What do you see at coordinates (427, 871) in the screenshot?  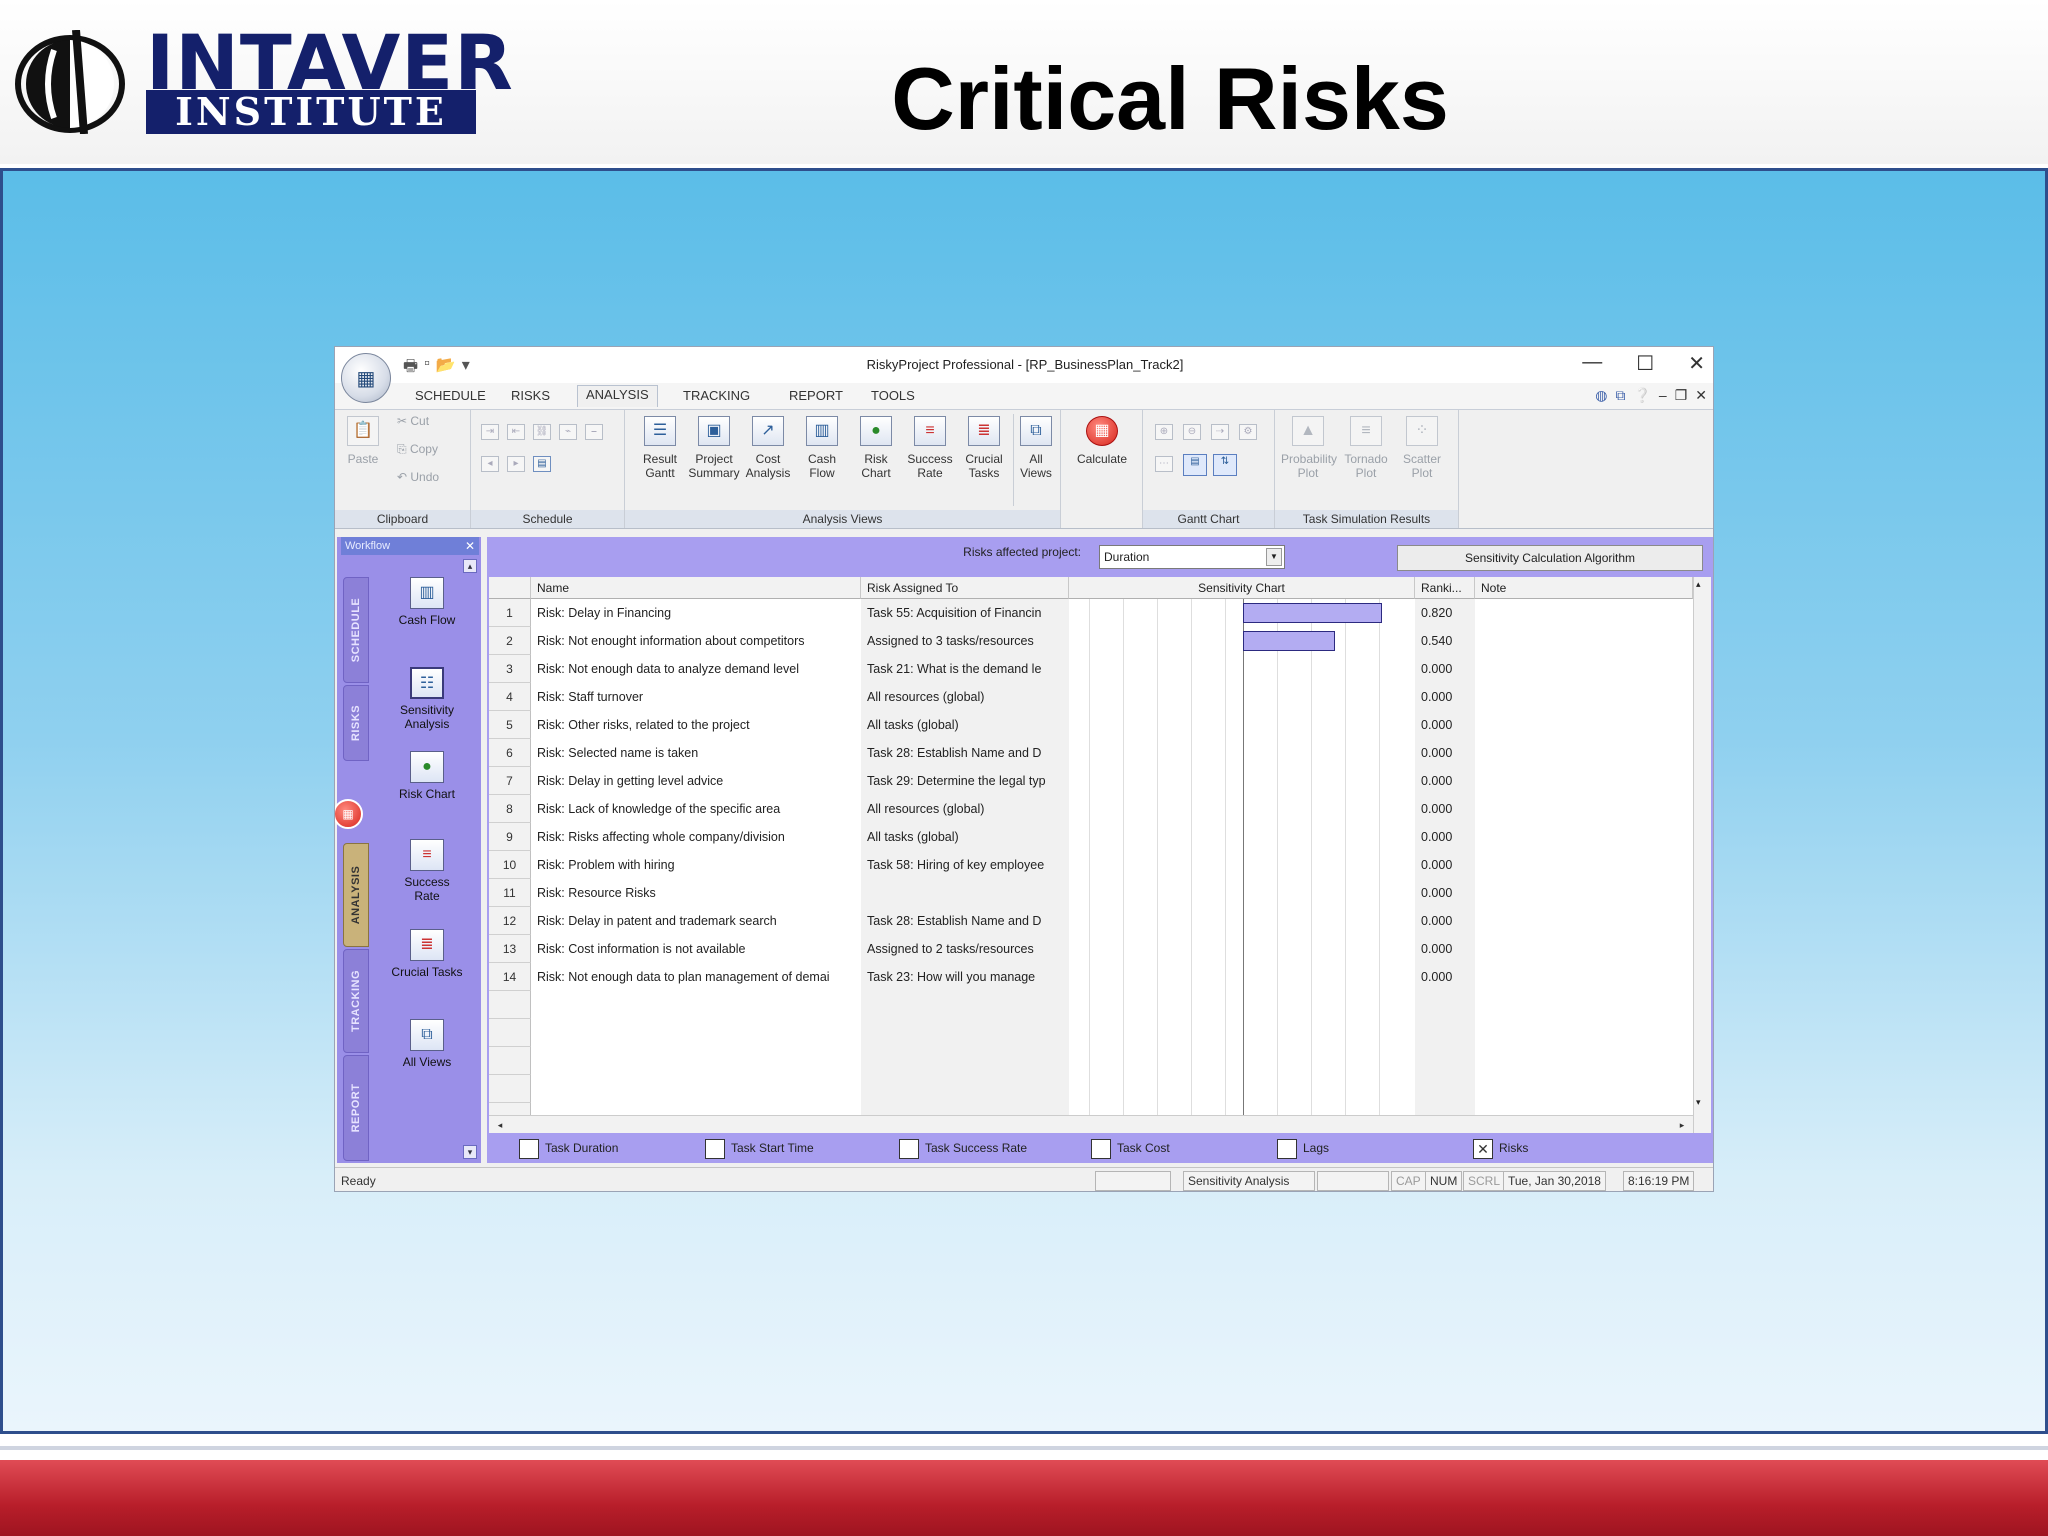 I see `workflow-item-success-rate: ≡ Success Rate` at bounding box center [427, 871].